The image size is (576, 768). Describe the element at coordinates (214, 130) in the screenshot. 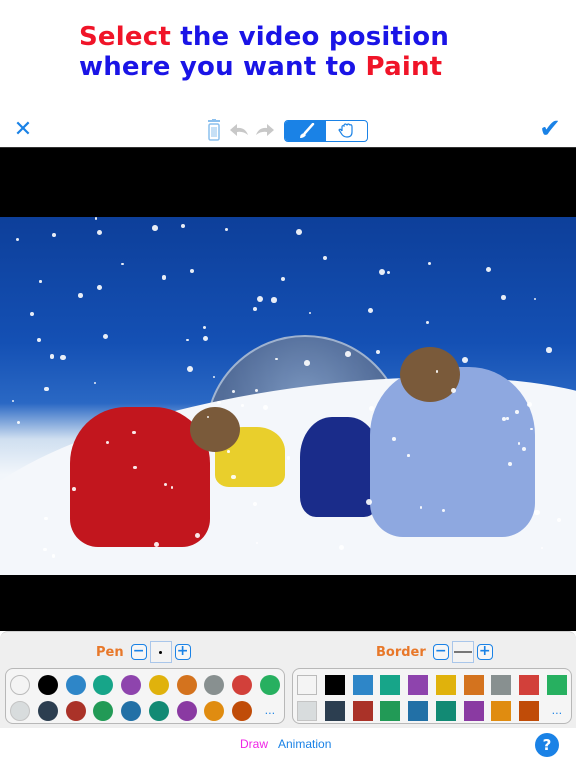

I see `trash-icon` at that location.